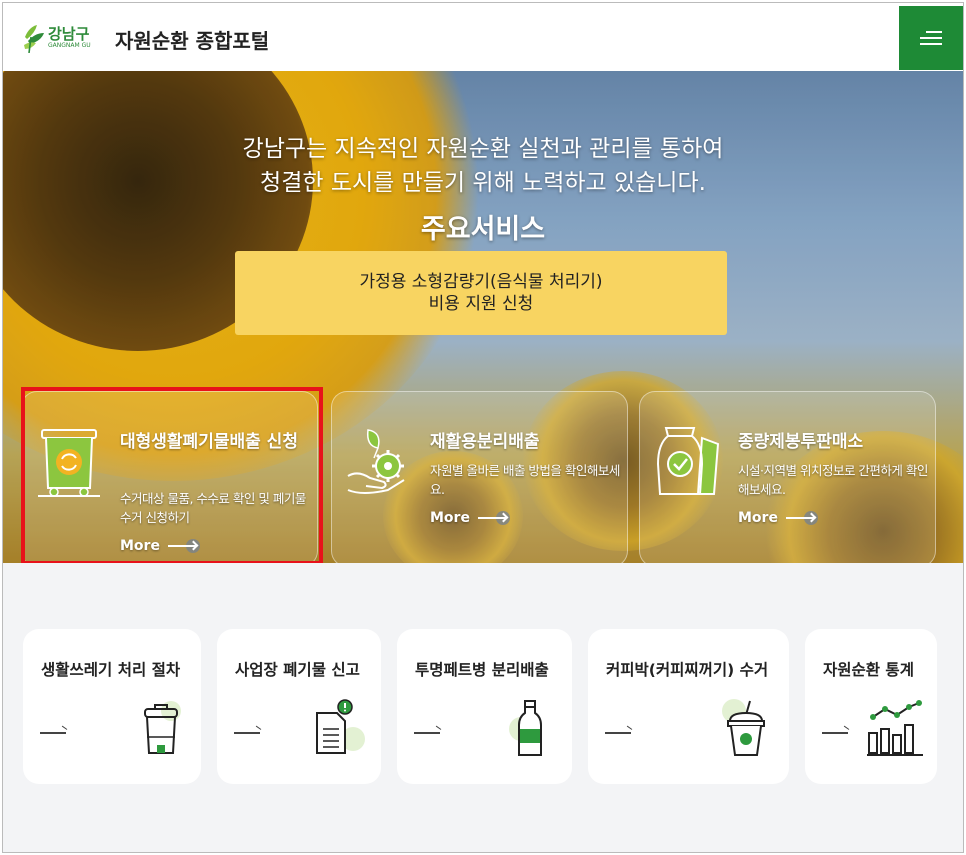 The height and width of the screenshot is (855, 966). I want to click on quick-link-pet-bottle: 투명페트병 분리배출, so click(484, 706).